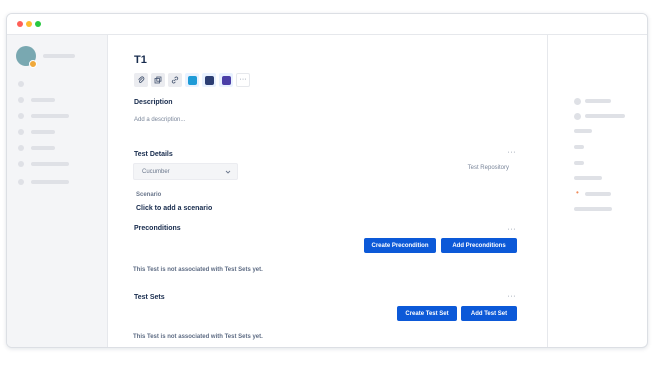  I want to click on test-repository-label: Test Repository, so click(488, 168).